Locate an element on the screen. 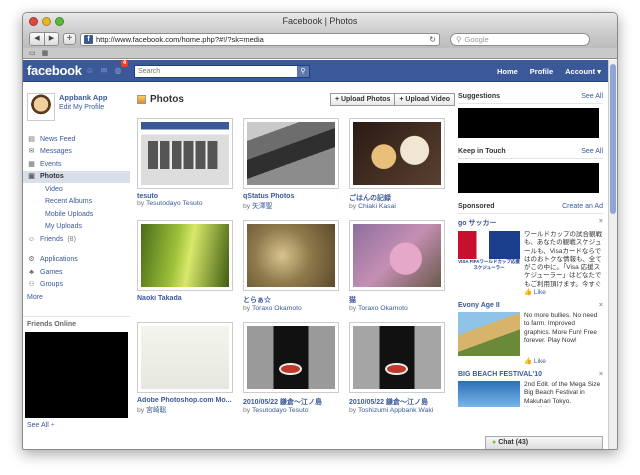 The image size is (640, 475). album-name: Naoki Takada is located at coordinates (185, 298).